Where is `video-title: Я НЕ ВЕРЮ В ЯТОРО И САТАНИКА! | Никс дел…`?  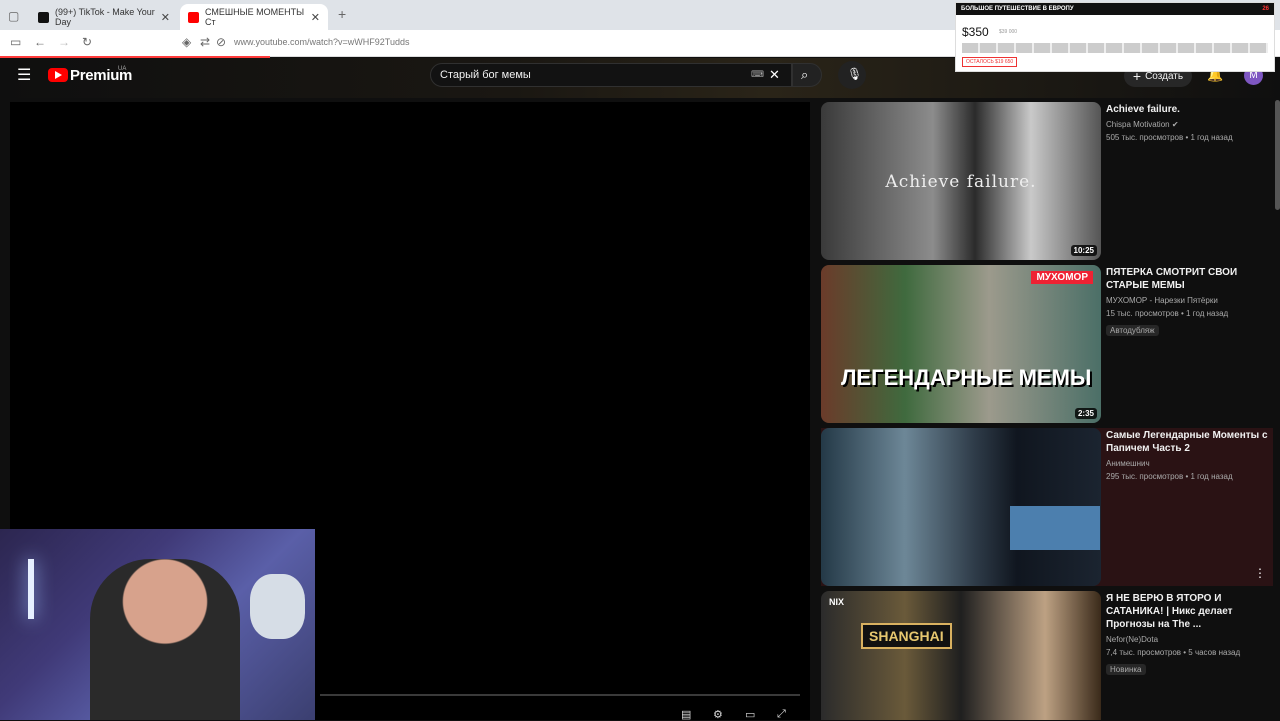 video-title: Я НЕ ВЕРЮ В ЯТОРО И САТАНИКА! | Никс дел… is located at coordinates (1188, 611).